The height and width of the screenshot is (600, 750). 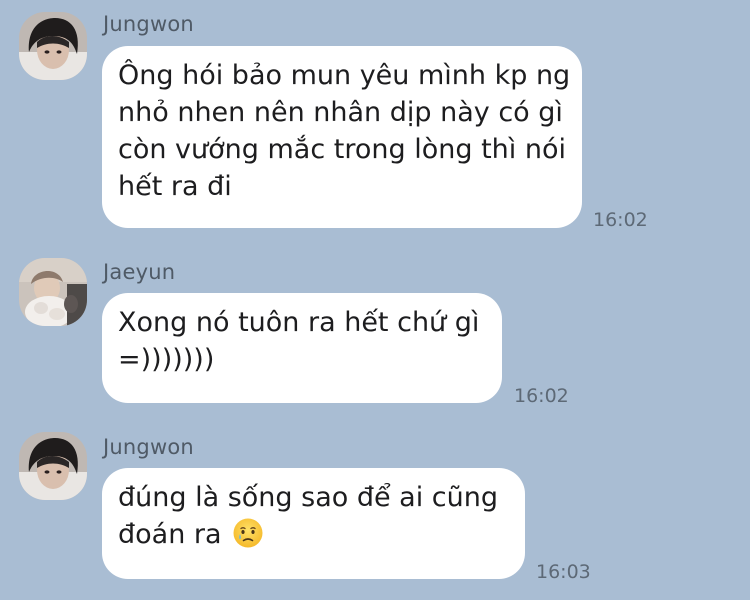 What do you see at coordinates (312, 537) in the screenshot?
I see `message-text-line-with-emoji: đoán ra` at bounding box center [312, 537].